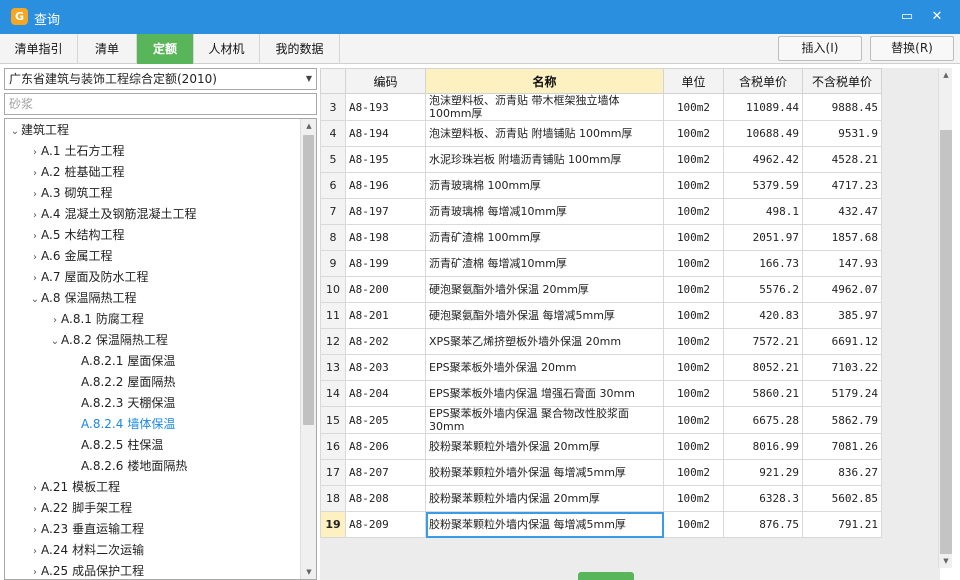  I want to click on cell-price-with-tax: 876.75, so click(763, 524).